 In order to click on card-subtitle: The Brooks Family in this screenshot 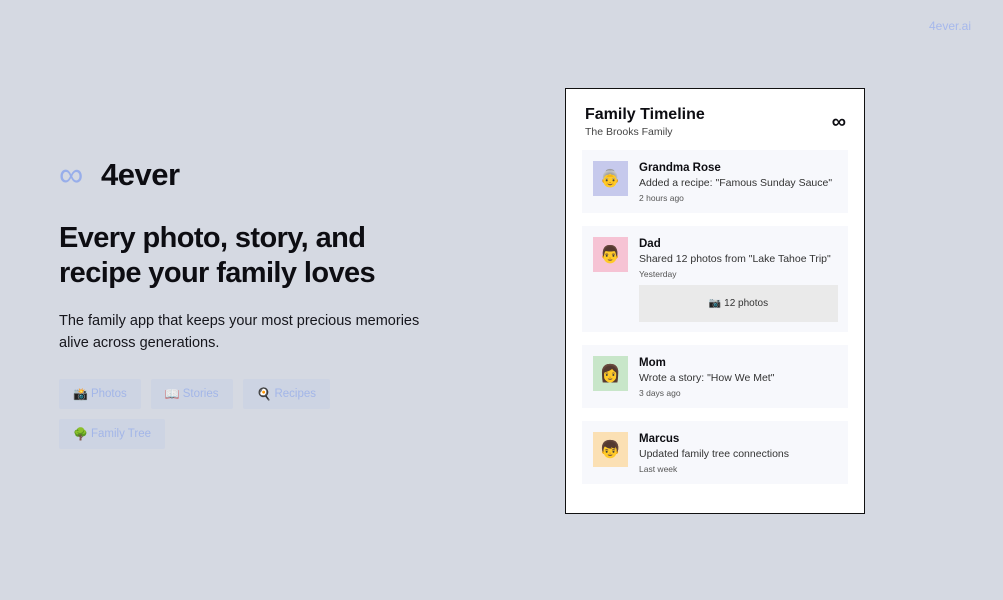, I will do `click(629, 132)`.